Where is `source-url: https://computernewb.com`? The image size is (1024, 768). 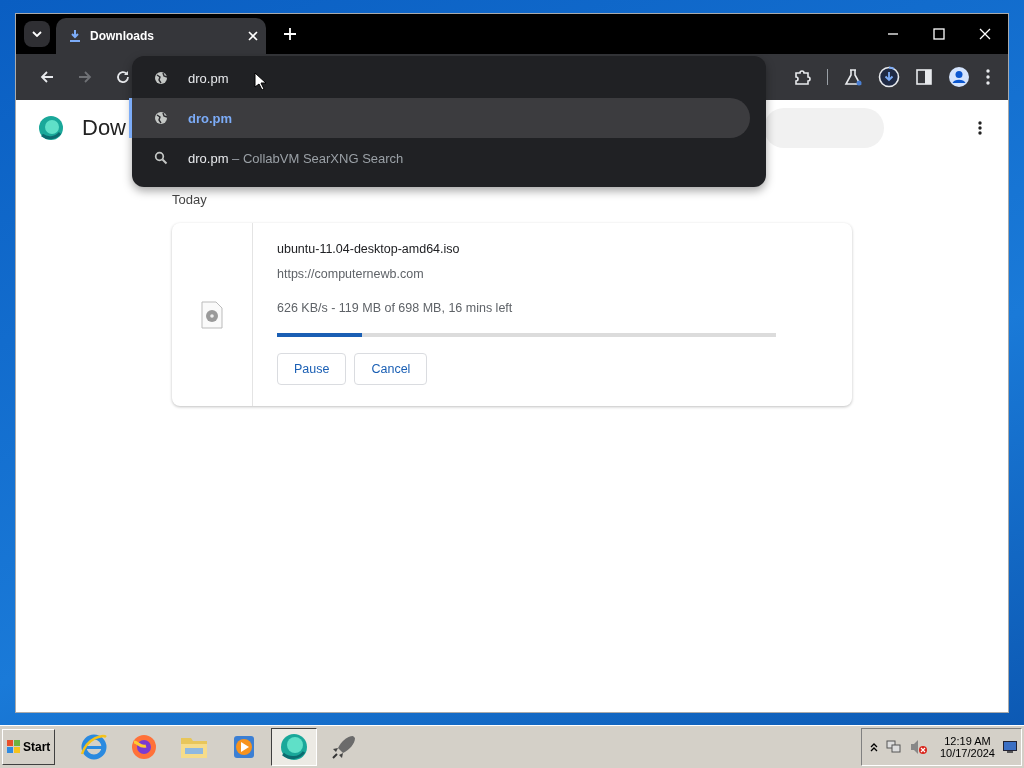
source-url: https://computernewb.com is located at coordinates (526, 274).